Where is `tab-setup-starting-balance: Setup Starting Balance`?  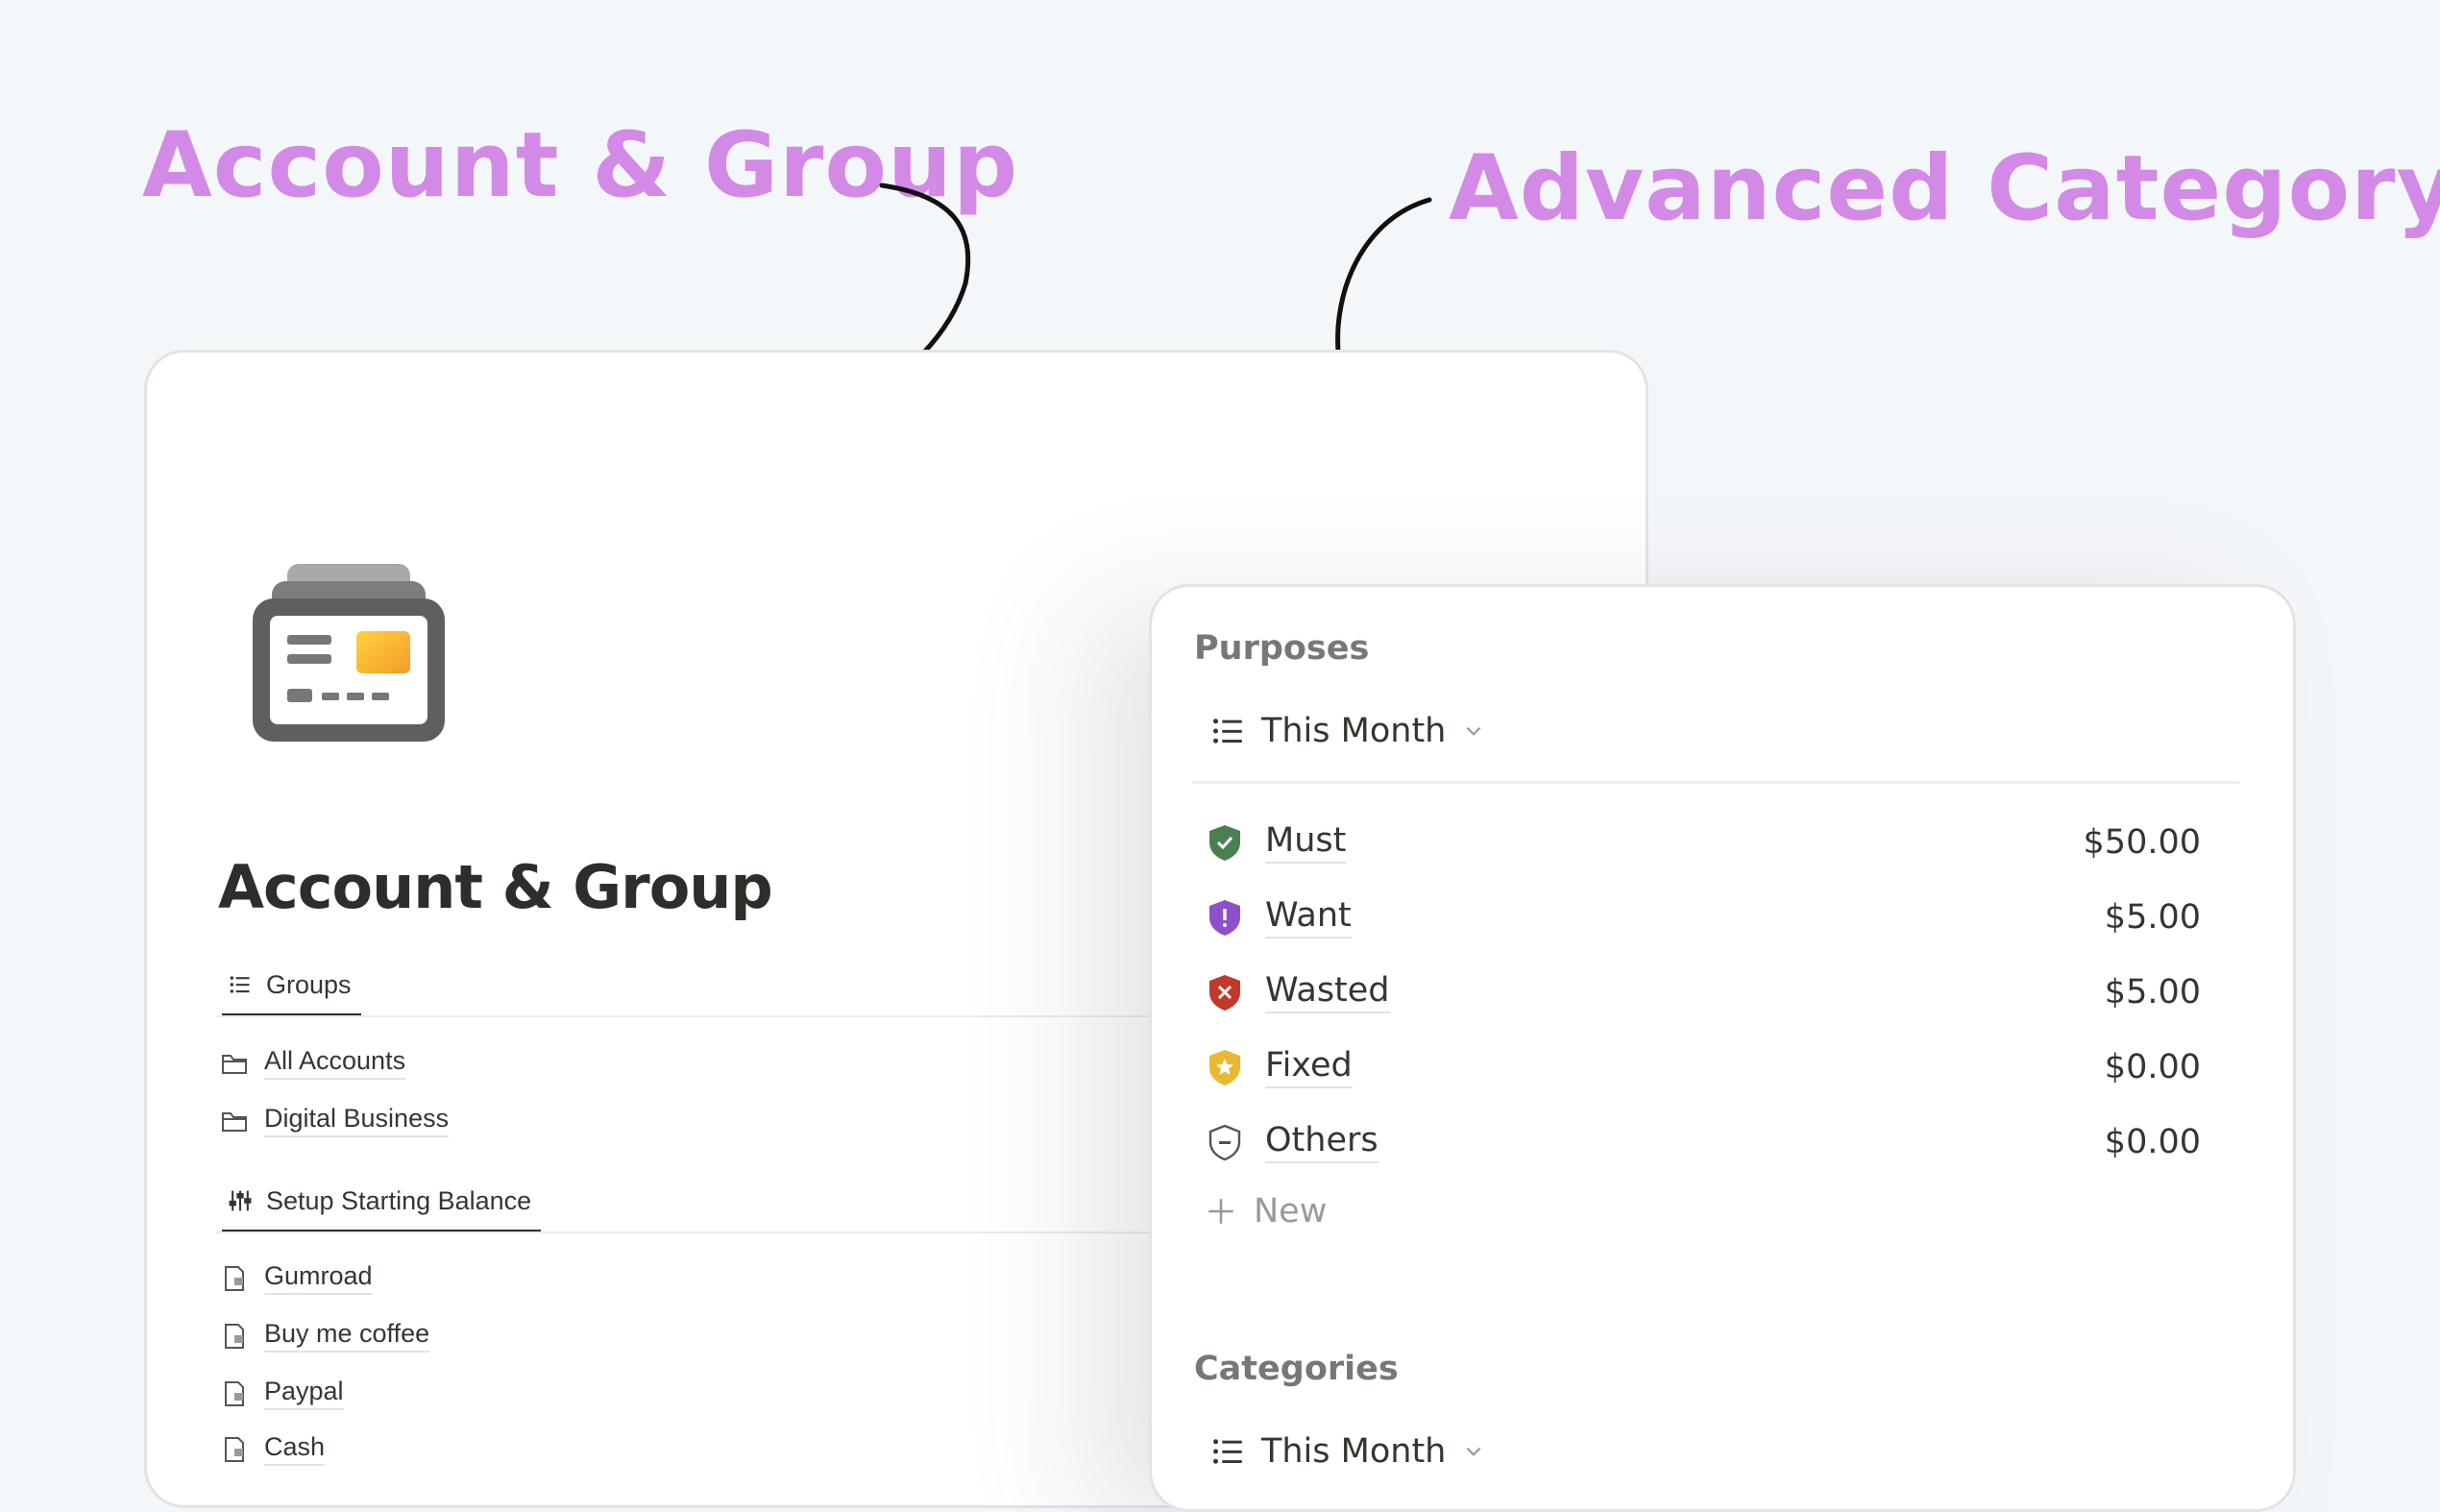
tab-setup-starting-balance: Setup Starting Balance is located at coordinates (382, 1203).